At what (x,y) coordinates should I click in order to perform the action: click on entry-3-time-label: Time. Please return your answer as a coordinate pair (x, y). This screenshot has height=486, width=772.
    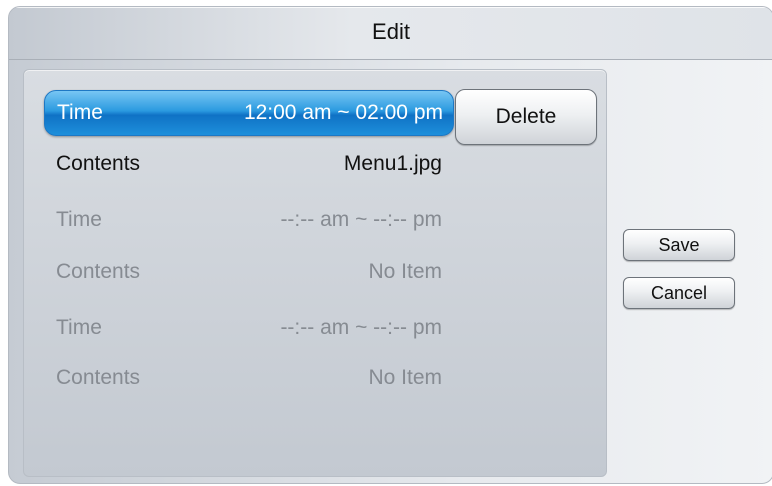
    Looking at the image, I should click on (79, 327).